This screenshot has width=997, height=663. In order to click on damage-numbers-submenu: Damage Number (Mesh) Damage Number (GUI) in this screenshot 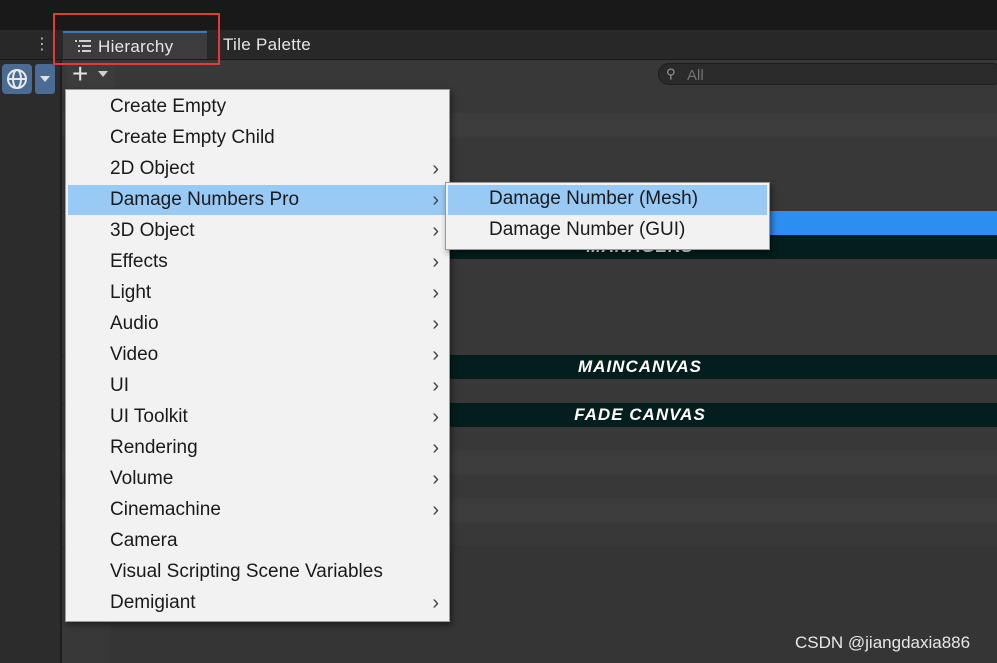, I will do `click(607, 216)`.